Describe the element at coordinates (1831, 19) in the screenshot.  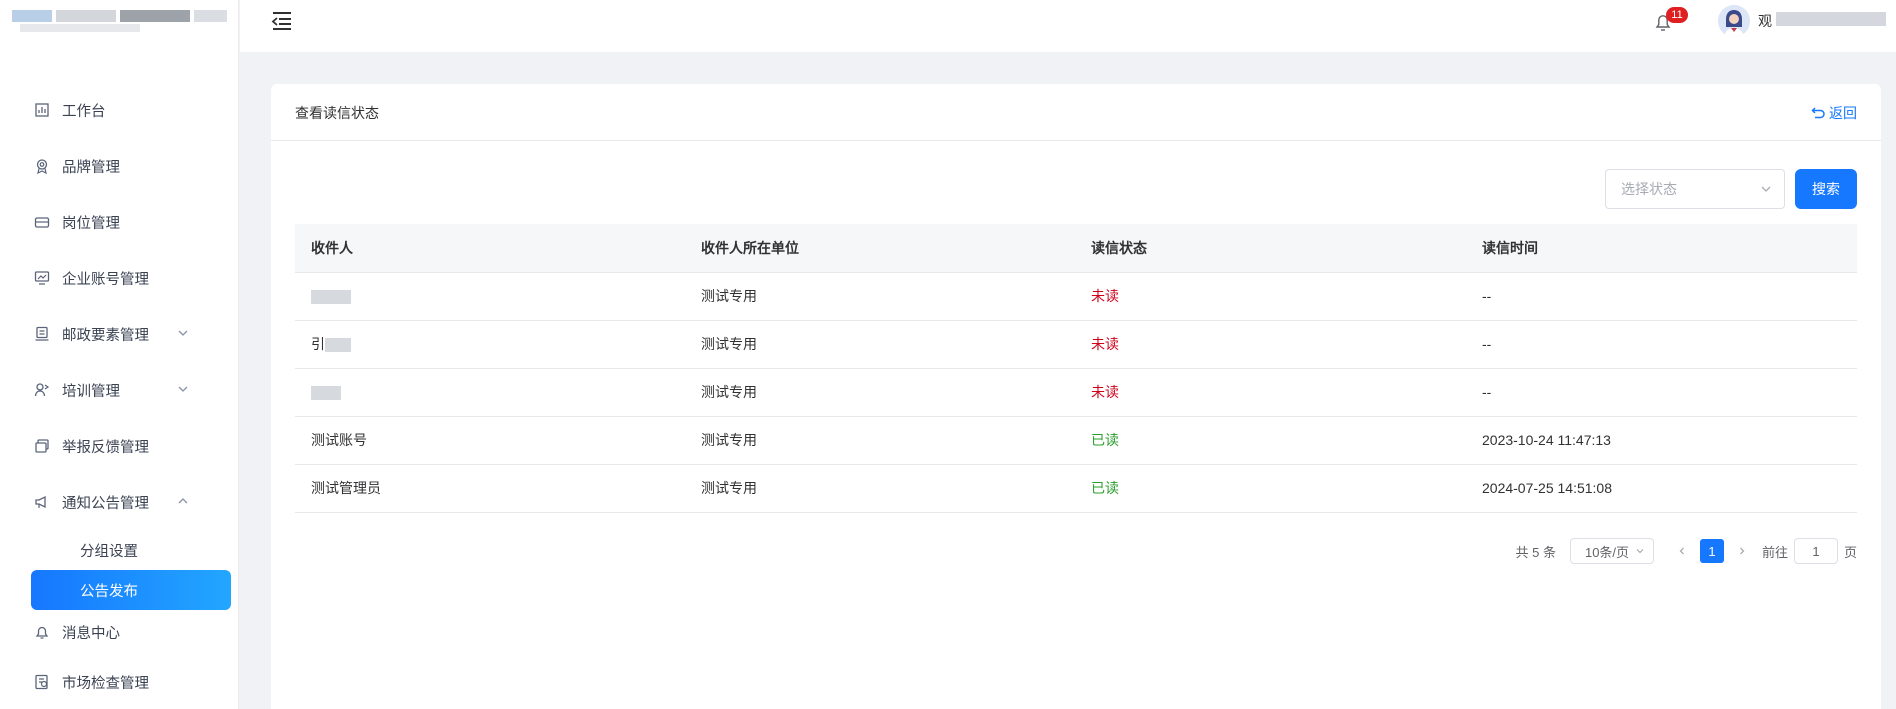
I see `user-name-redacted` at that location.